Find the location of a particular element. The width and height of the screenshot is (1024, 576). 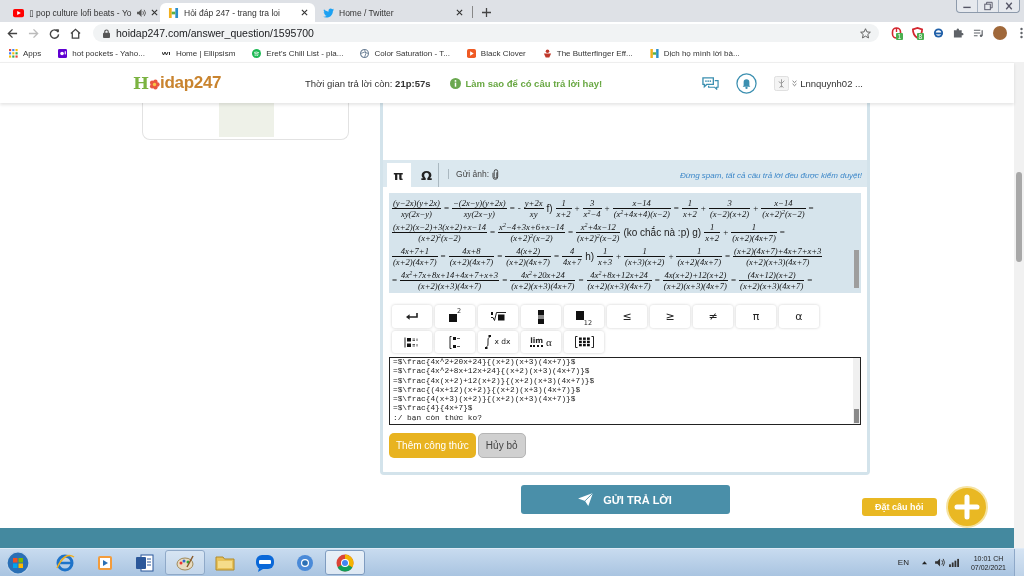

address-bar: hoidap247.com/answer_question/1595700 is located at coordinates (486, 33).